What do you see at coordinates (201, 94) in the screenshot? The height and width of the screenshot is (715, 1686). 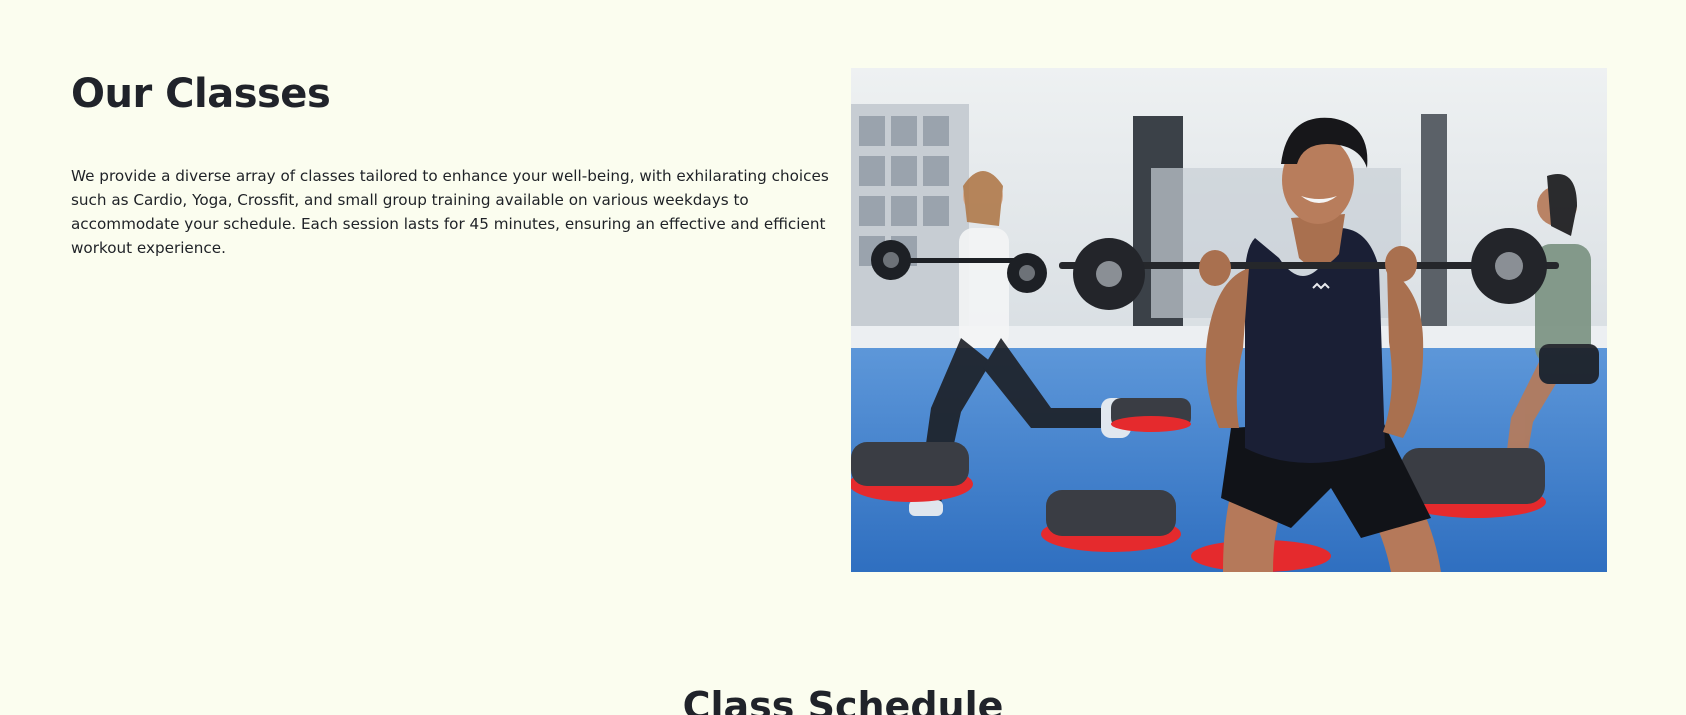 I see `classes-title: Our Classes` at bounding box center [201, 94].